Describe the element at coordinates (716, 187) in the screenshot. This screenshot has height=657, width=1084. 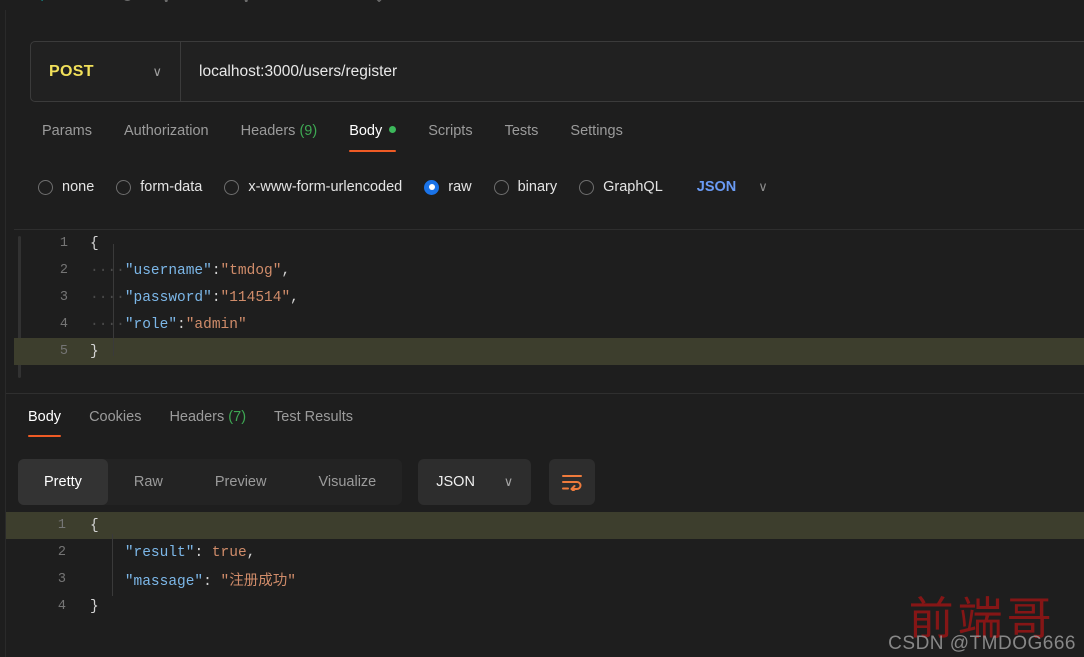
I see `body-format-label: JSON` at that location.